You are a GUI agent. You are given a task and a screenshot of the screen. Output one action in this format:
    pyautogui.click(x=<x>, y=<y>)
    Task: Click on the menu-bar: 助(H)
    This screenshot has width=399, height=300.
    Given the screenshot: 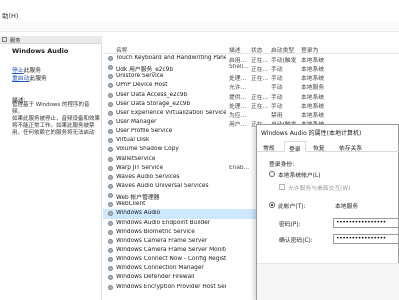 What is the action you would take?
    pyautogui.click(x=199, y=11)
    